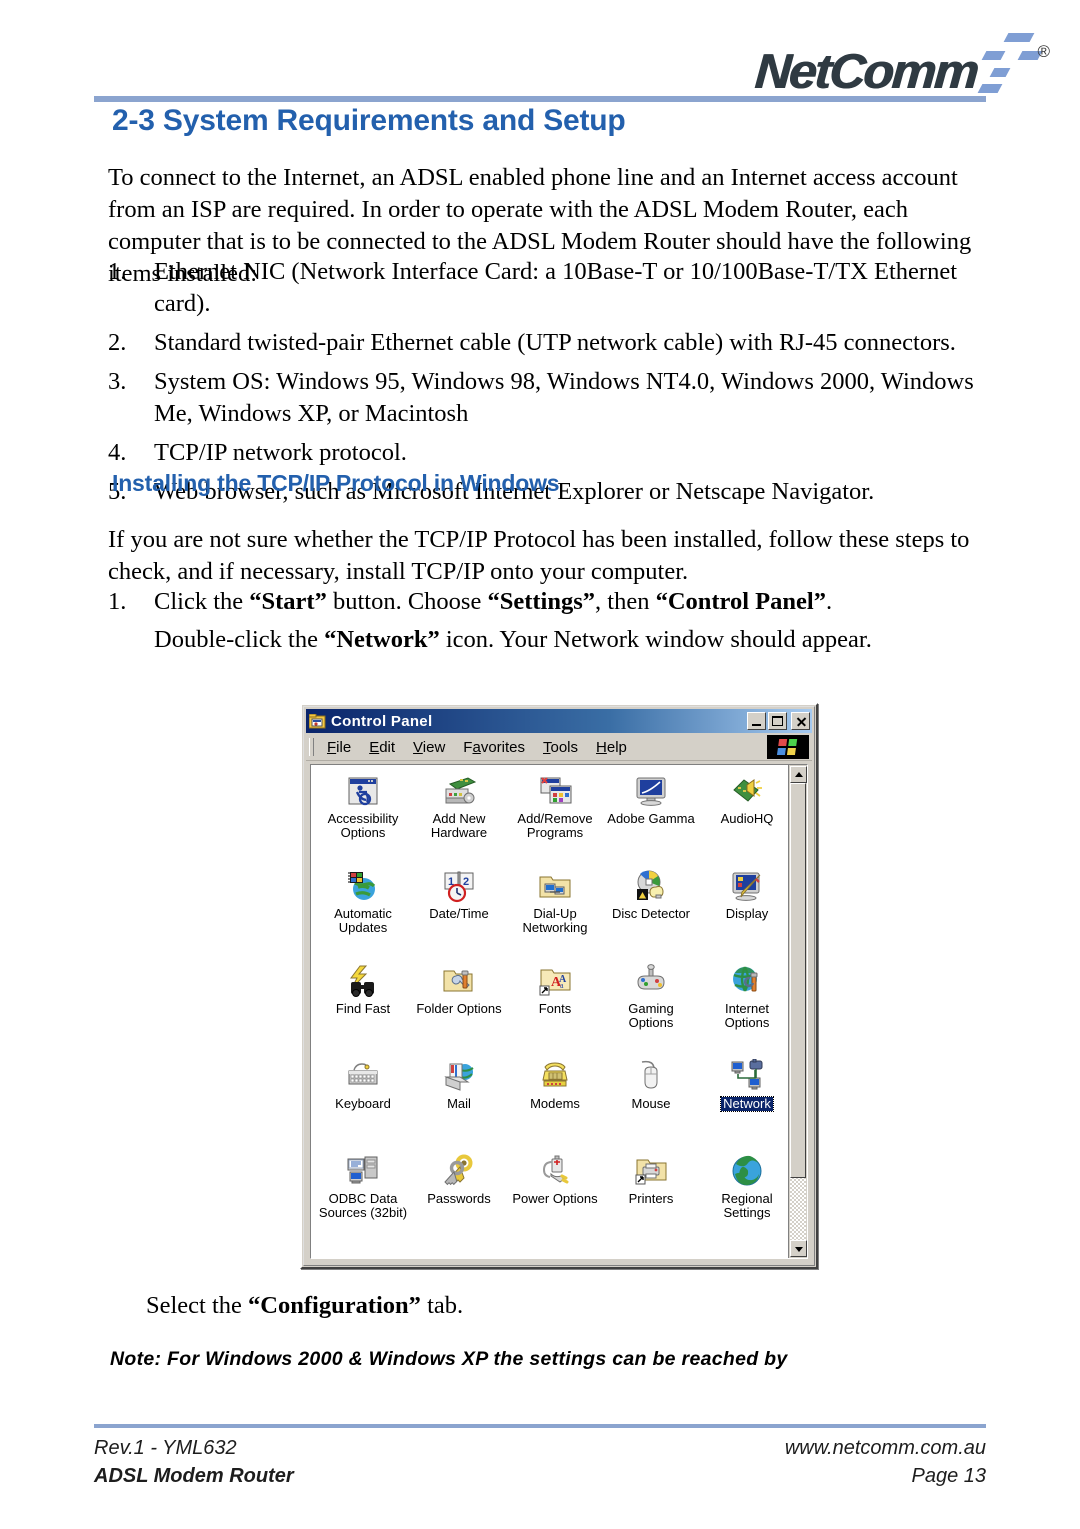  What do you see at coordinates (555, 1076) in the screenshot?
I see `modems-icon` at bounding box center [555, 1076].